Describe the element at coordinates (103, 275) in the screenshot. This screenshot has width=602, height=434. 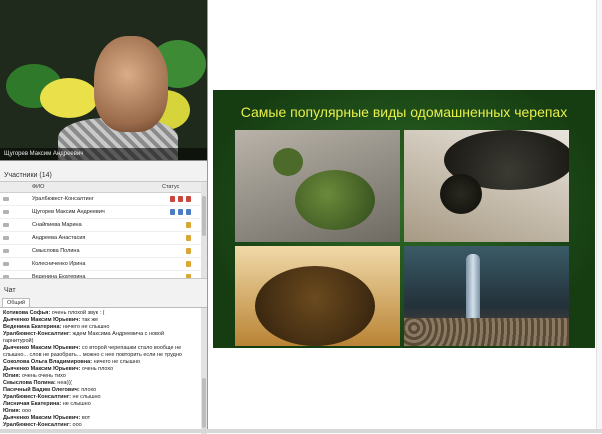
I see `participant-row: Веденина Екатерина` at that location.